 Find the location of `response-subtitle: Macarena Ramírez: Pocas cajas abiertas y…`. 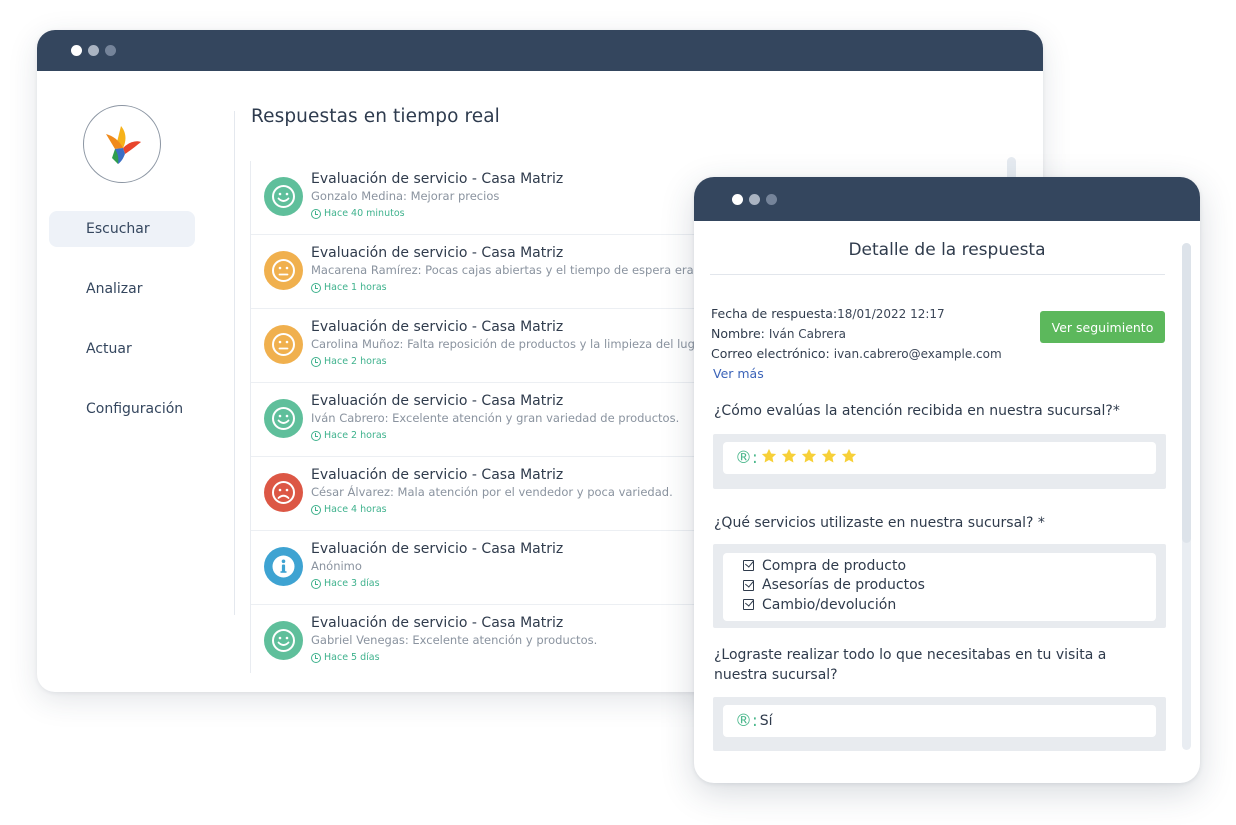

response-subtitle: Macarena Ramírez: Pocas cajas abiertas y… is located at coordinates (520, 270).